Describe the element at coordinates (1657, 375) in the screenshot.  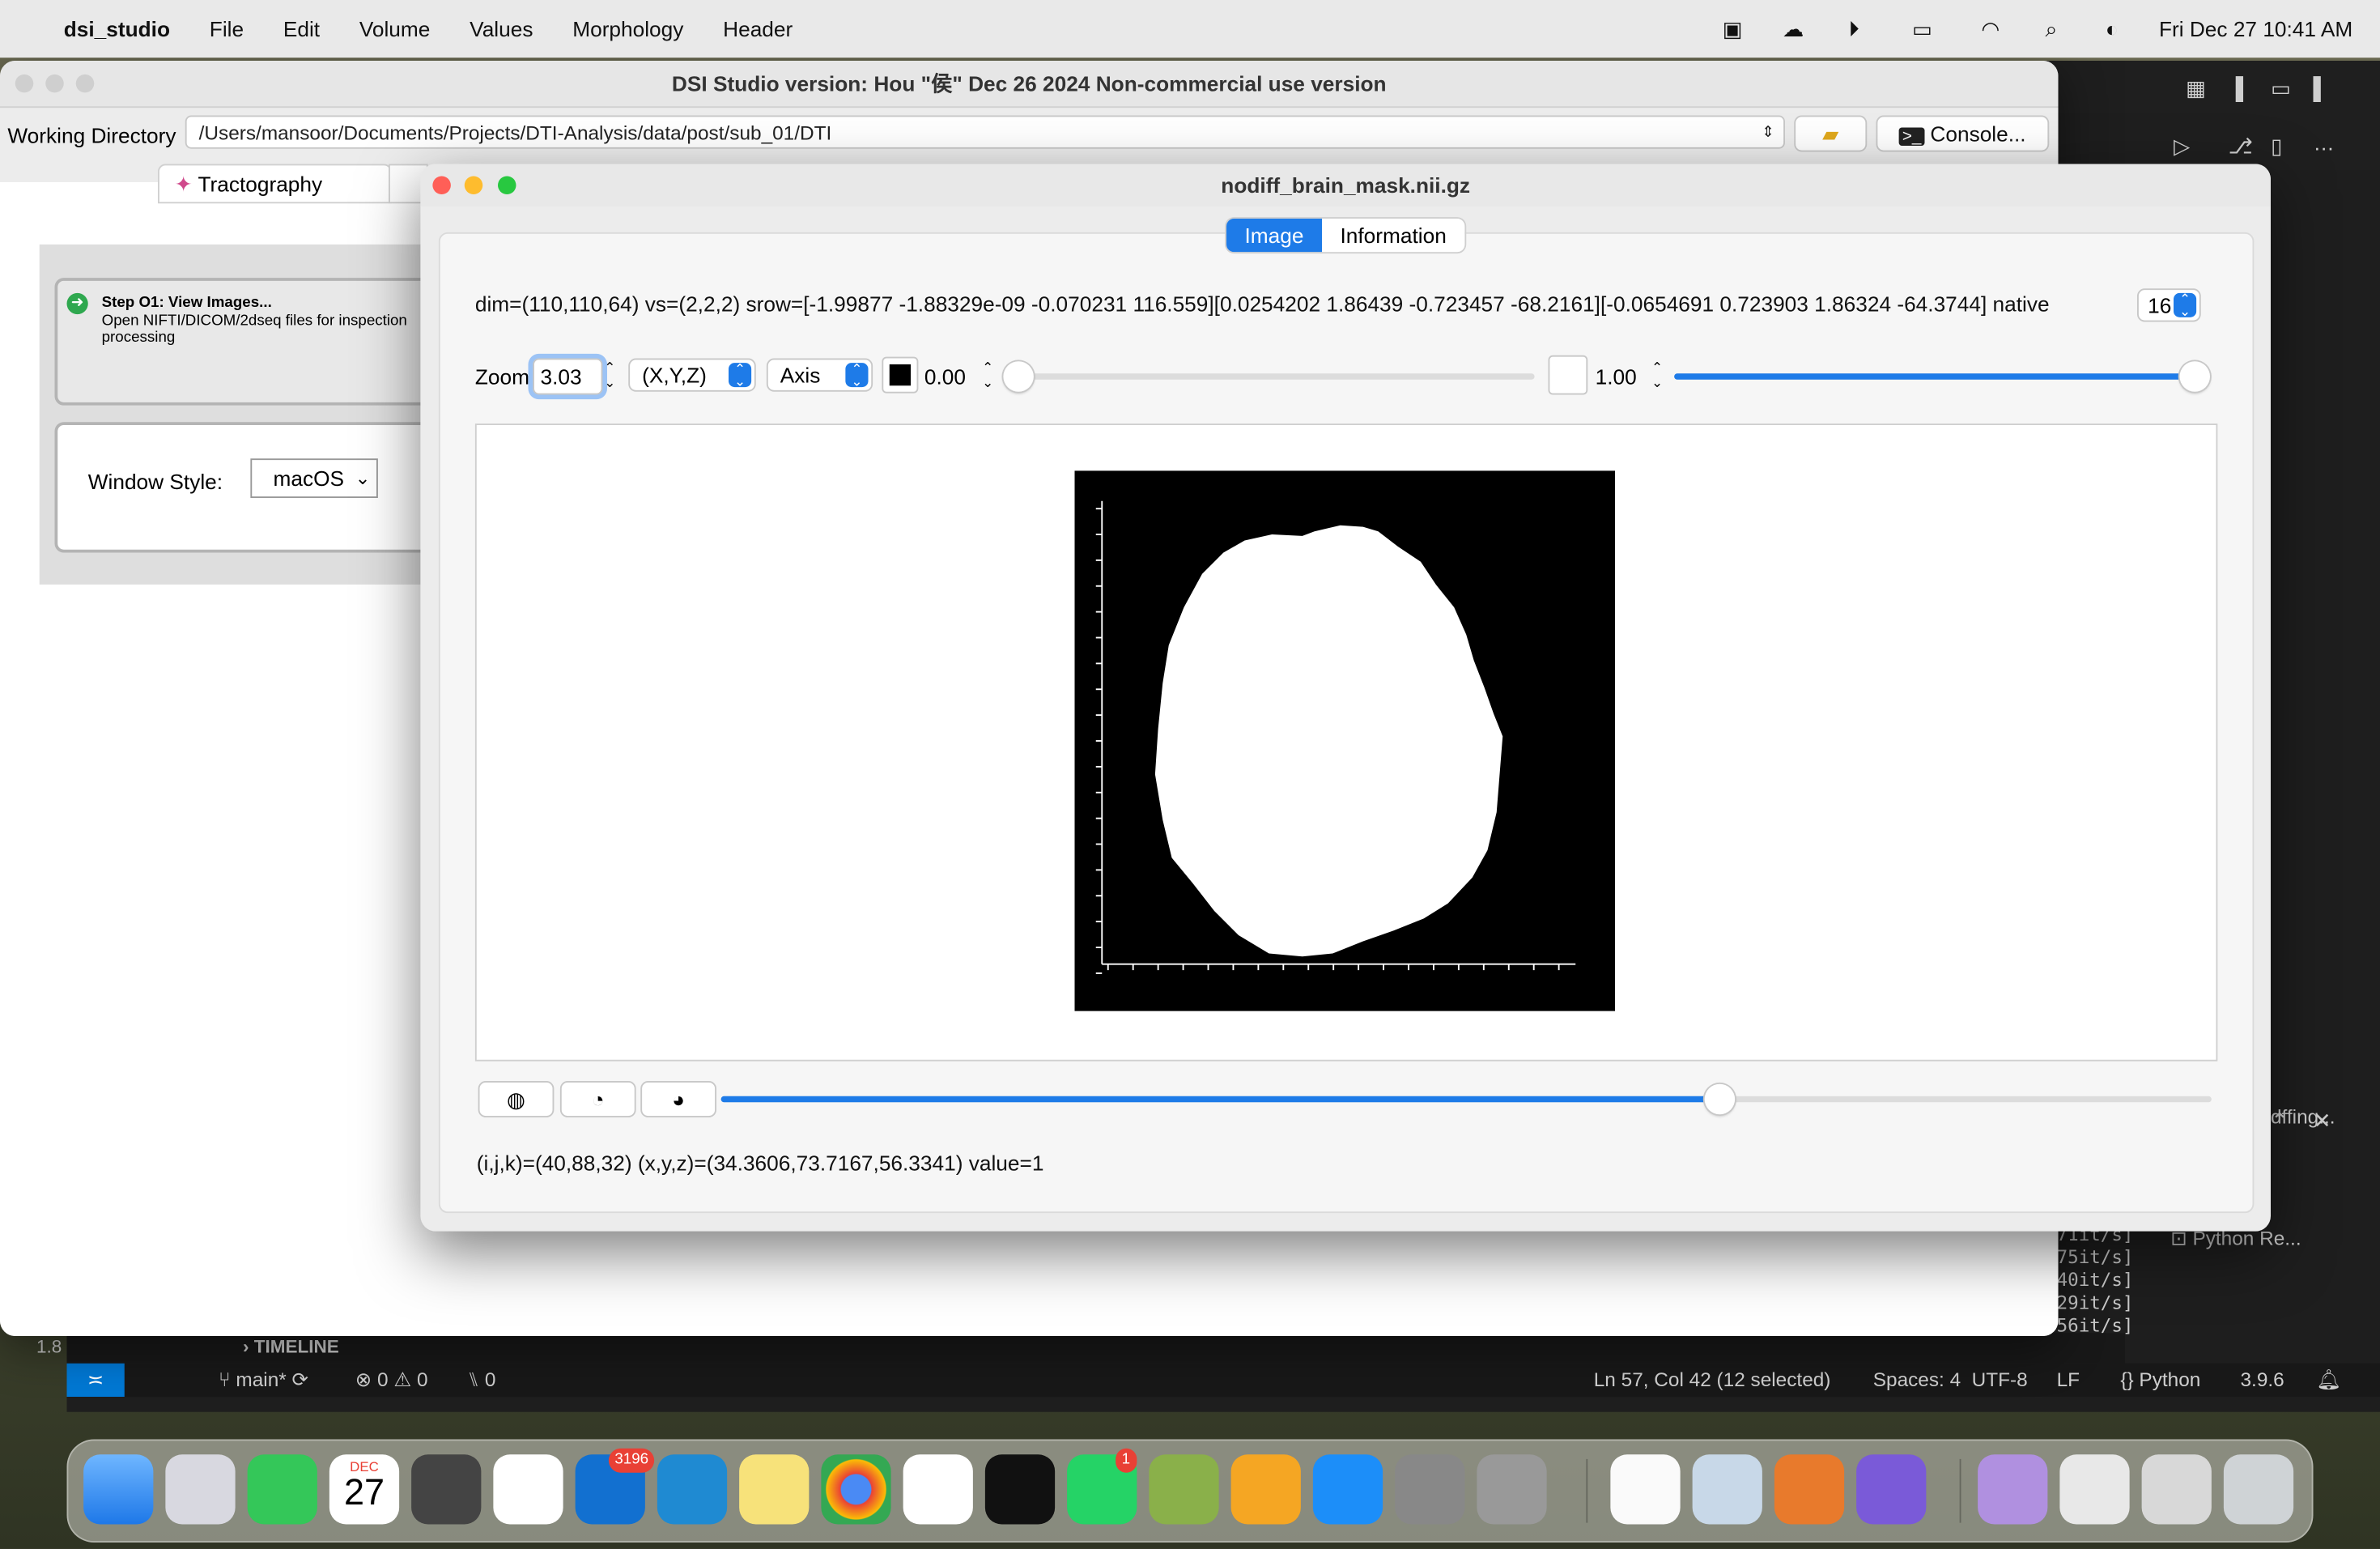
I see `max-stepper: ⌃⌄` at that location.